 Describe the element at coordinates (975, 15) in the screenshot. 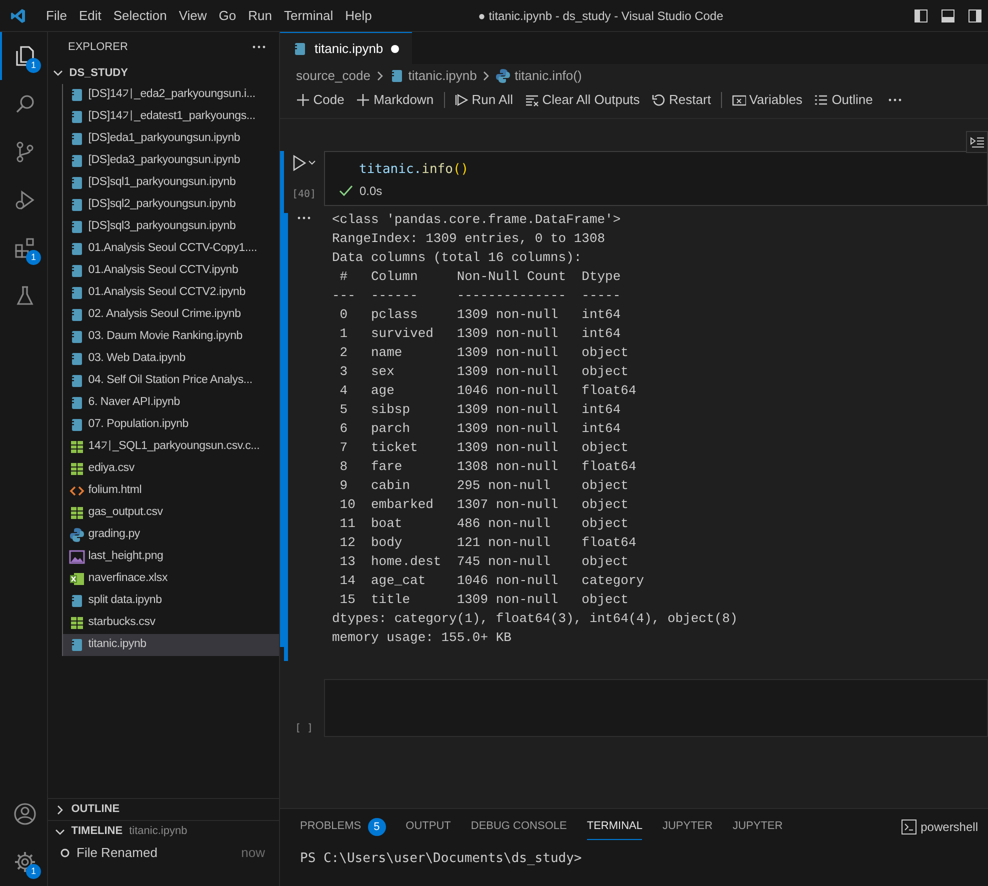

I see `secondary-sidebar-icon` at that location.